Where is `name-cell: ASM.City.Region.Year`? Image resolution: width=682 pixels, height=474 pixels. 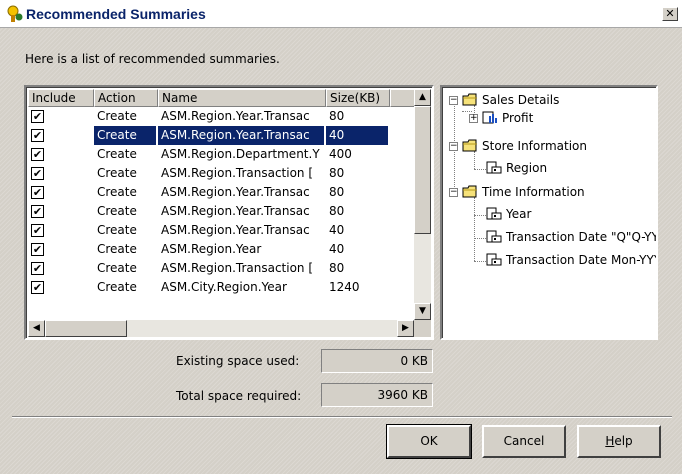 name-cell: ASM.City.Region.Year is located at coordinates (224, 287).